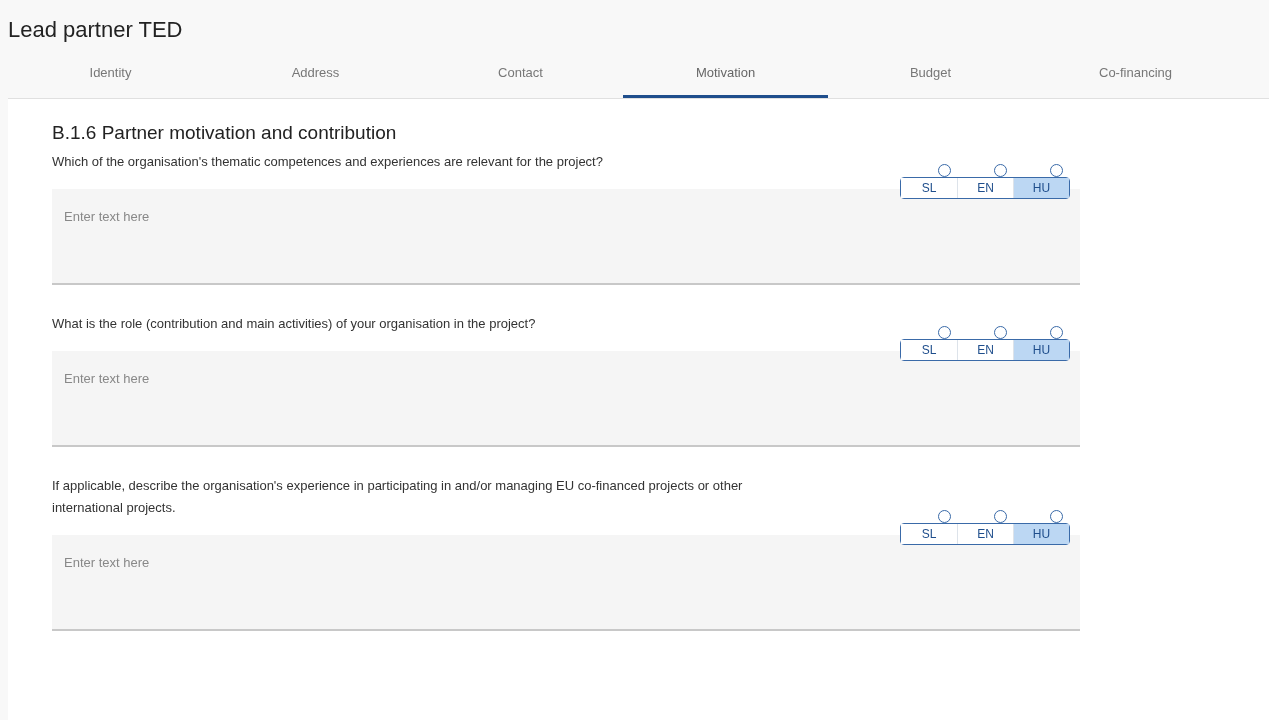 The height and width of the screenshot is (720, 1269). Describe the element at coordinates (315, 74) in the screenshot. I see `tab: Address` at that location.